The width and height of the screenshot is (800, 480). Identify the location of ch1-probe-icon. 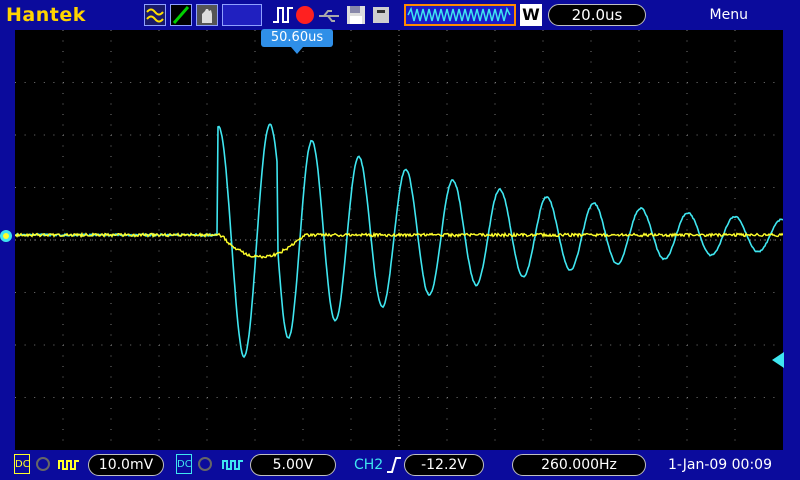
(69, 465).